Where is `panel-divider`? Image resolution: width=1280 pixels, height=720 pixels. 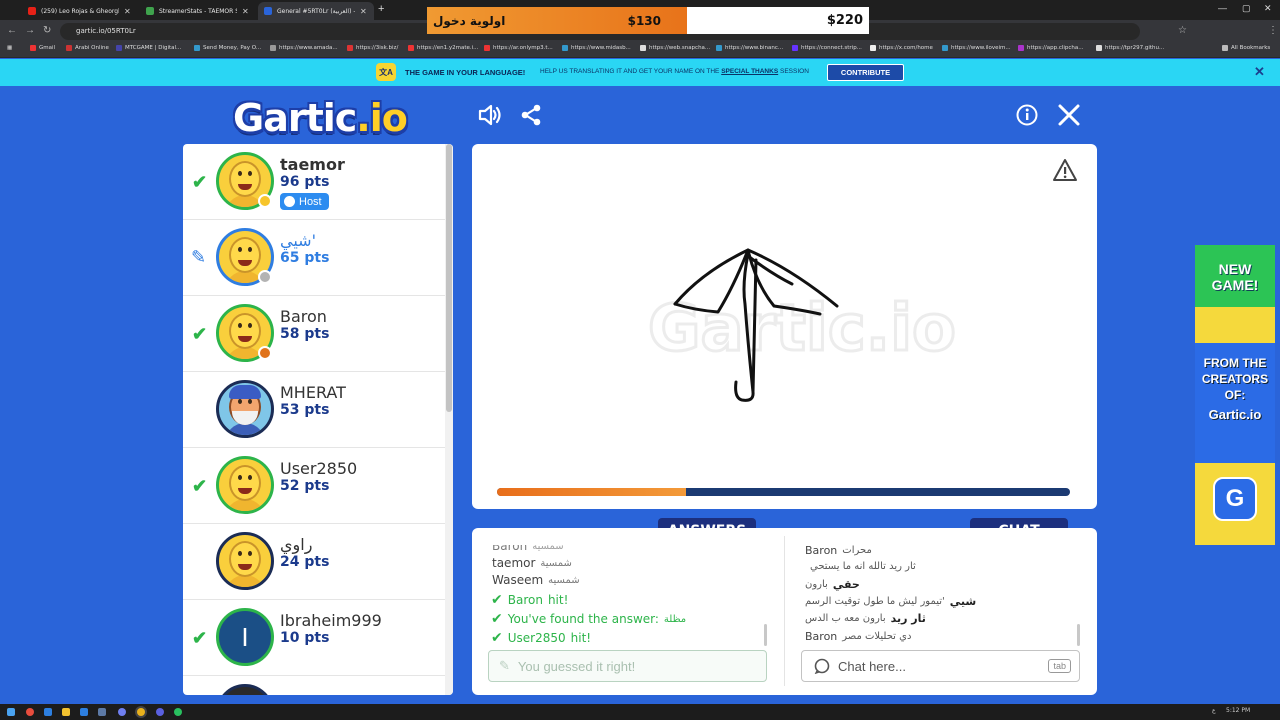
panel-divider is located at coordinates (784, 611).